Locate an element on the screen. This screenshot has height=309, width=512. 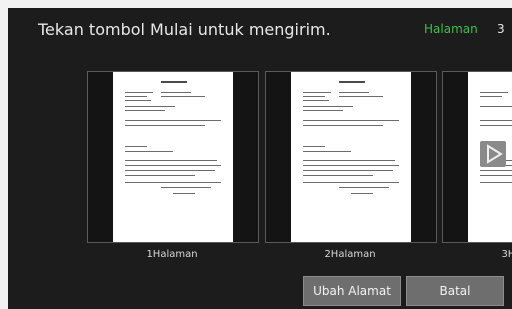
page-label-1: 1Halaman is located at coordinates (172, 254).